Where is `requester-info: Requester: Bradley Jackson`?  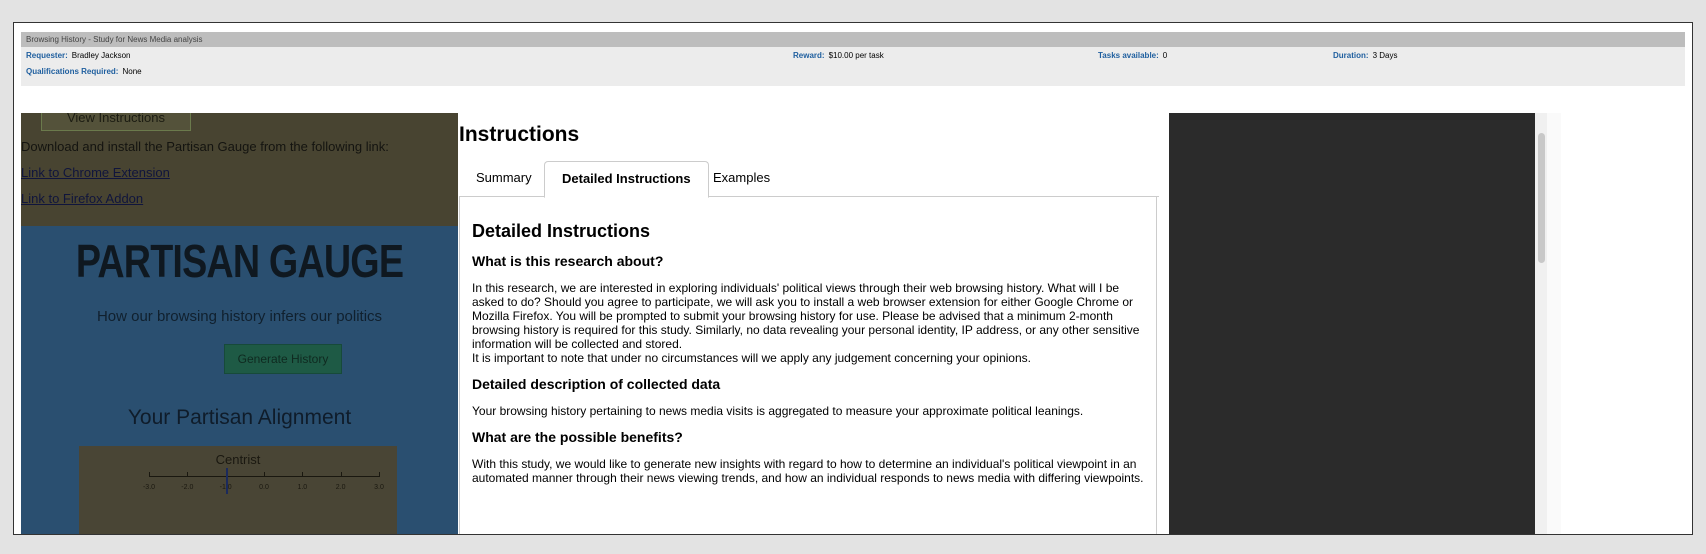 requester-info: Requester: Bradley Jackson is located at coordinates (78, 55).